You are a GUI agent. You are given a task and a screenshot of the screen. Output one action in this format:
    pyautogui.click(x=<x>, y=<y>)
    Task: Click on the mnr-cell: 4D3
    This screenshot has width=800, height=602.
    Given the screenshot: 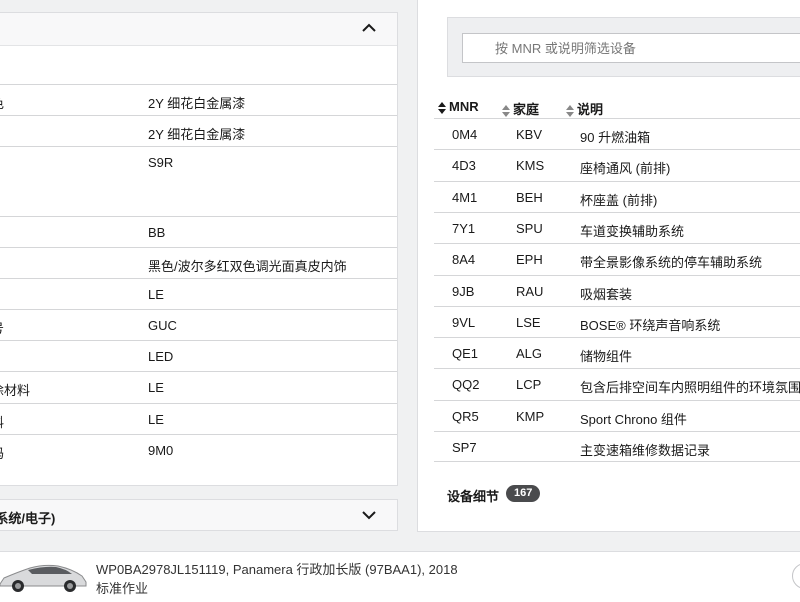 What is the action you would take?
    pyautogui.click(x=464, y=166)
    